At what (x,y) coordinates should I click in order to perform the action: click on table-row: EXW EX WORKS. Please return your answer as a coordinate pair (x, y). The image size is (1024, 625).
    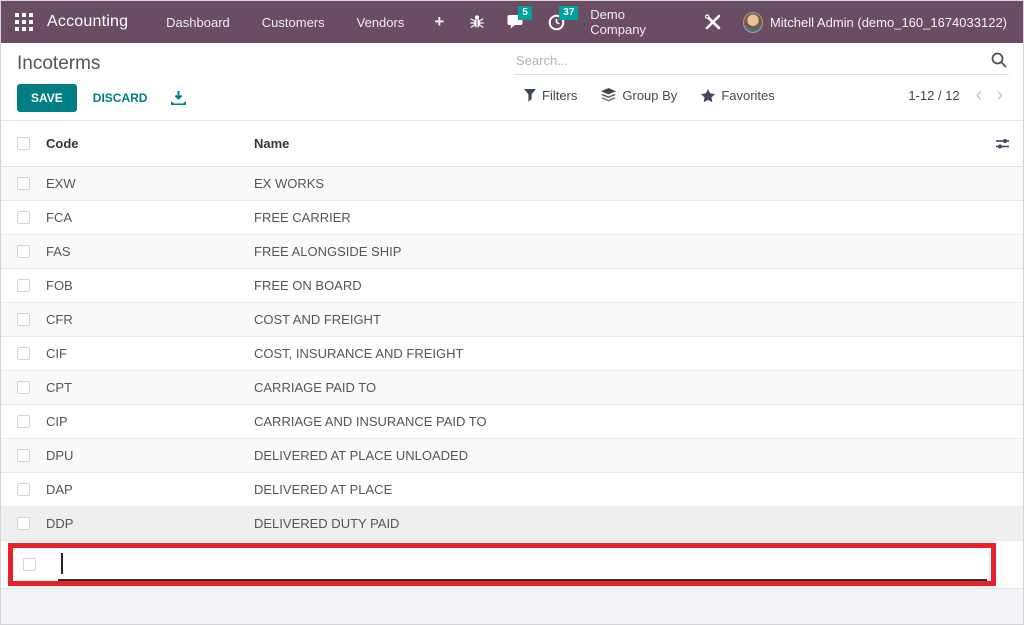
    Looking at the image, I should click on (512, 184).